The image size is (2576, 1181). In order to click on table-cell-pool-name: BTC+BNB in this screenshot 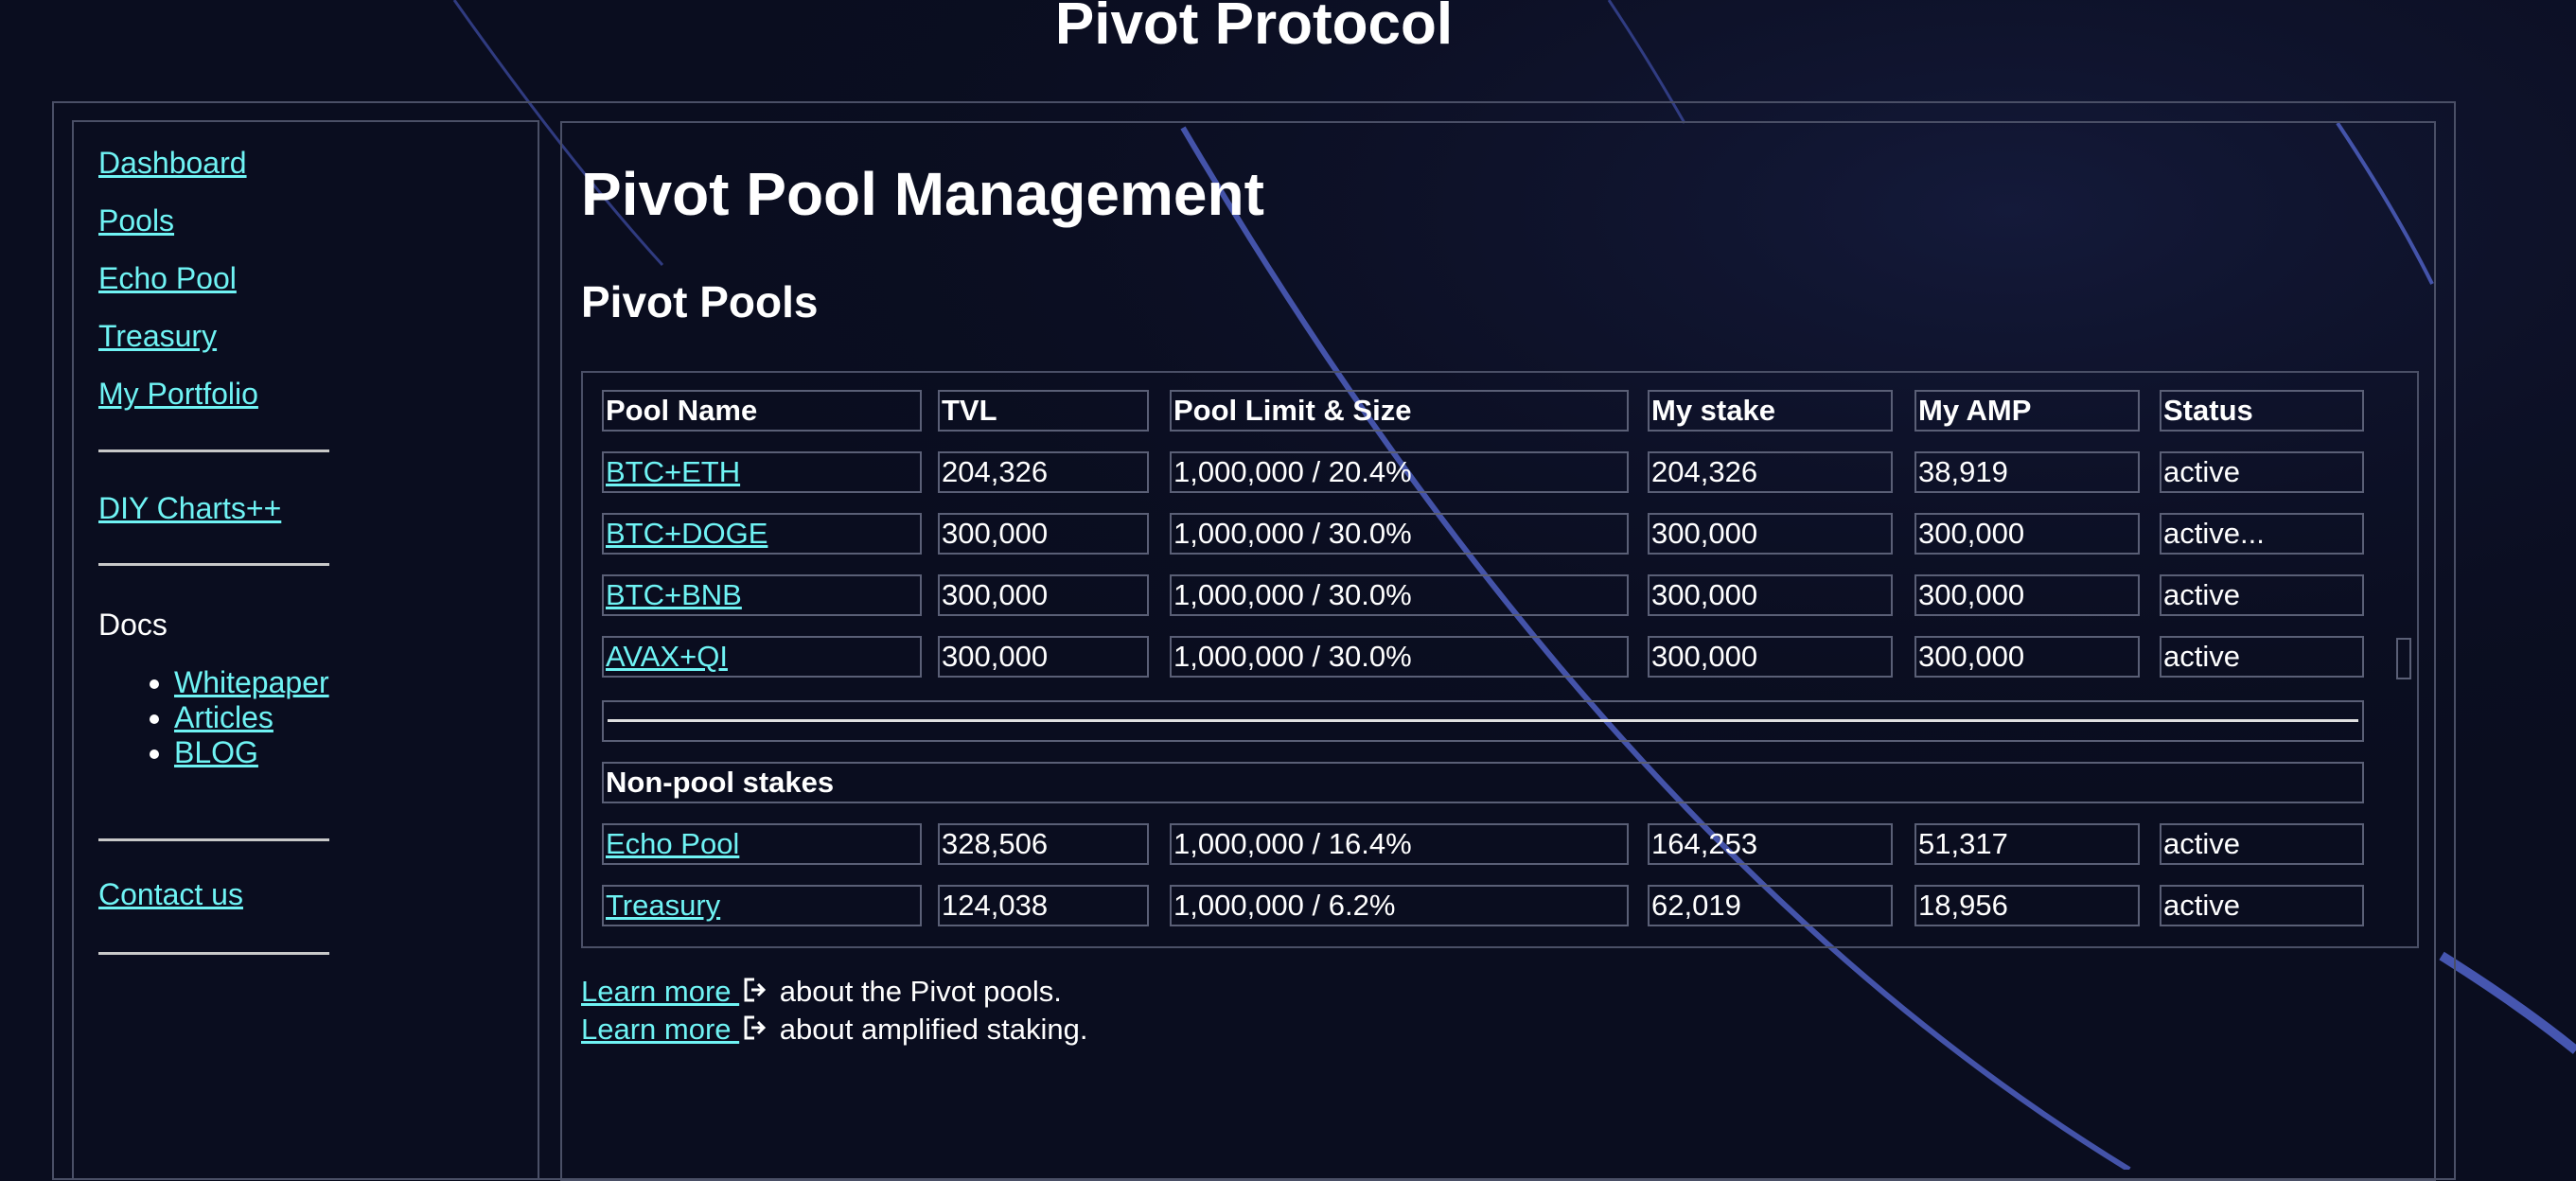, I will do `click(762, 595)`.